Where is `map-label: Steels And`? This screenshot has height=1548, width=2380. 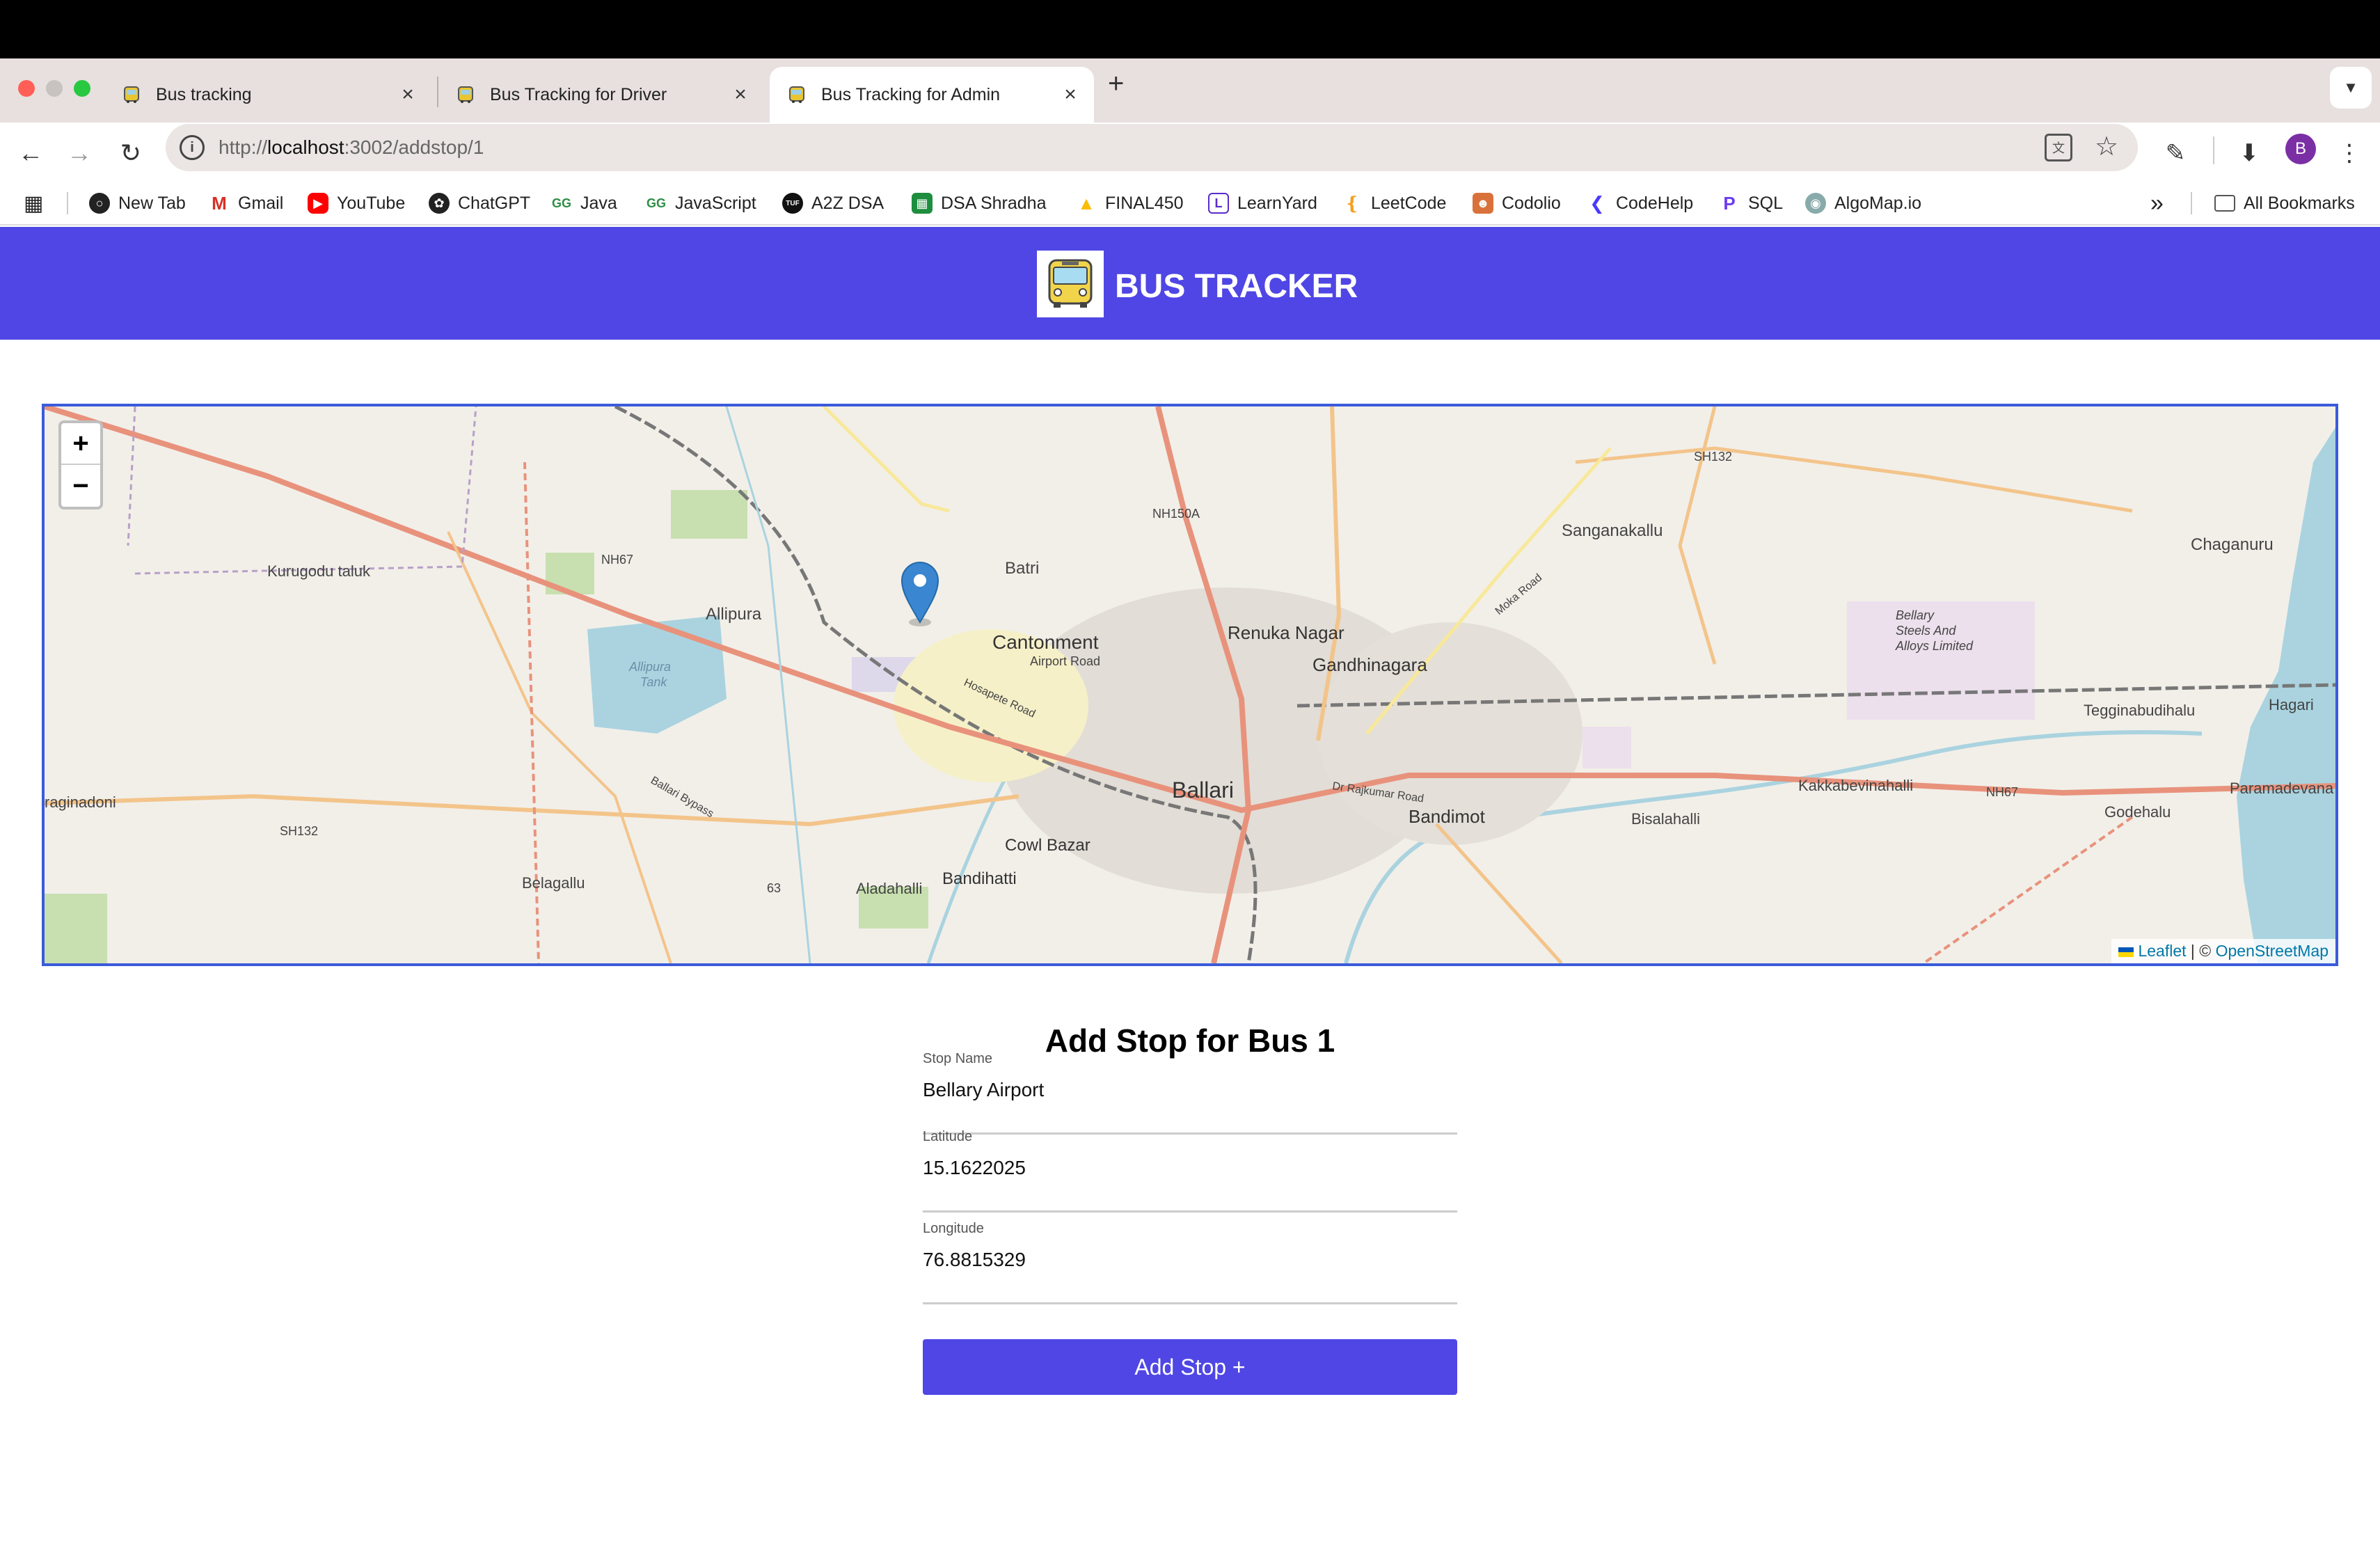
map-label: Steels And is located at coordinates (1926, 631).